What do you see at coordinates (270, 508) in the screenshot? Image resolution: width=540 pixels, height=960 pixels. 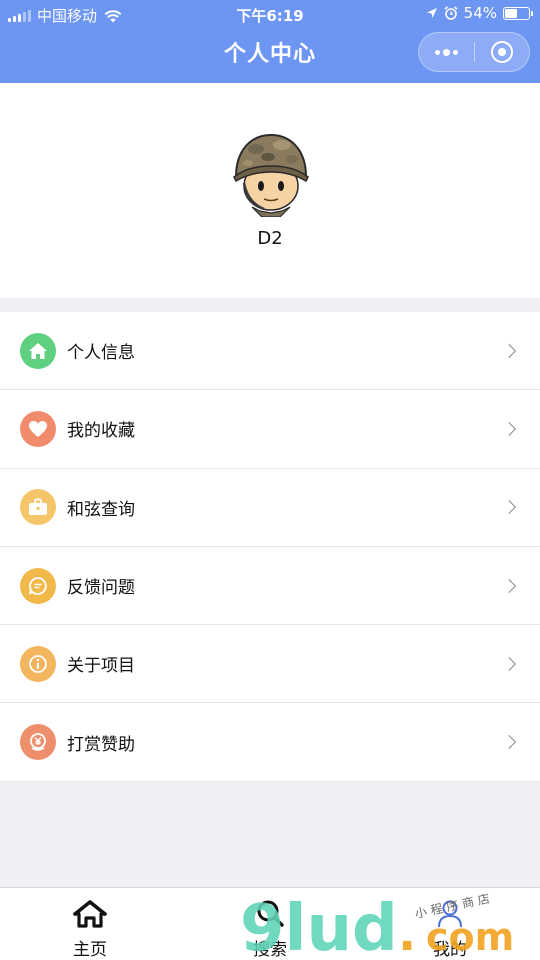 I see `menu-item-chord-lookup: 和弦查询` at bounding box center [270, 508].